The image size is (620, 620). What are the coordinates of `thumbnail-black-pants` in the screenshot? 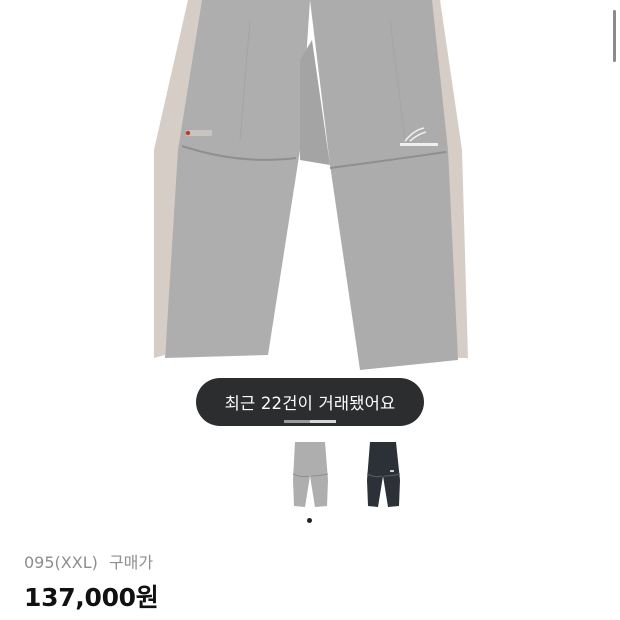 It's located at (383, 475).